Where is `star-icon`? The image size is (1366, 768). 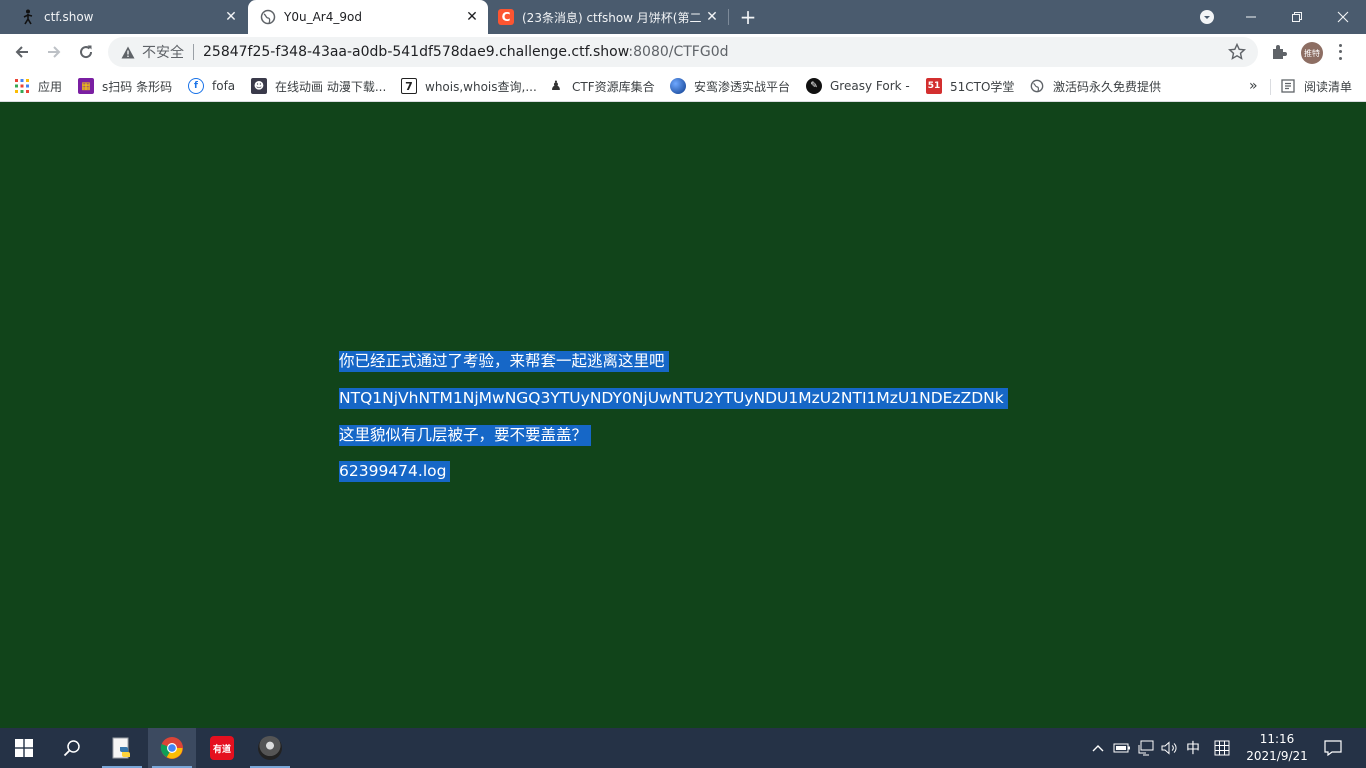 star-icon is located at coordinates (1237, 51).